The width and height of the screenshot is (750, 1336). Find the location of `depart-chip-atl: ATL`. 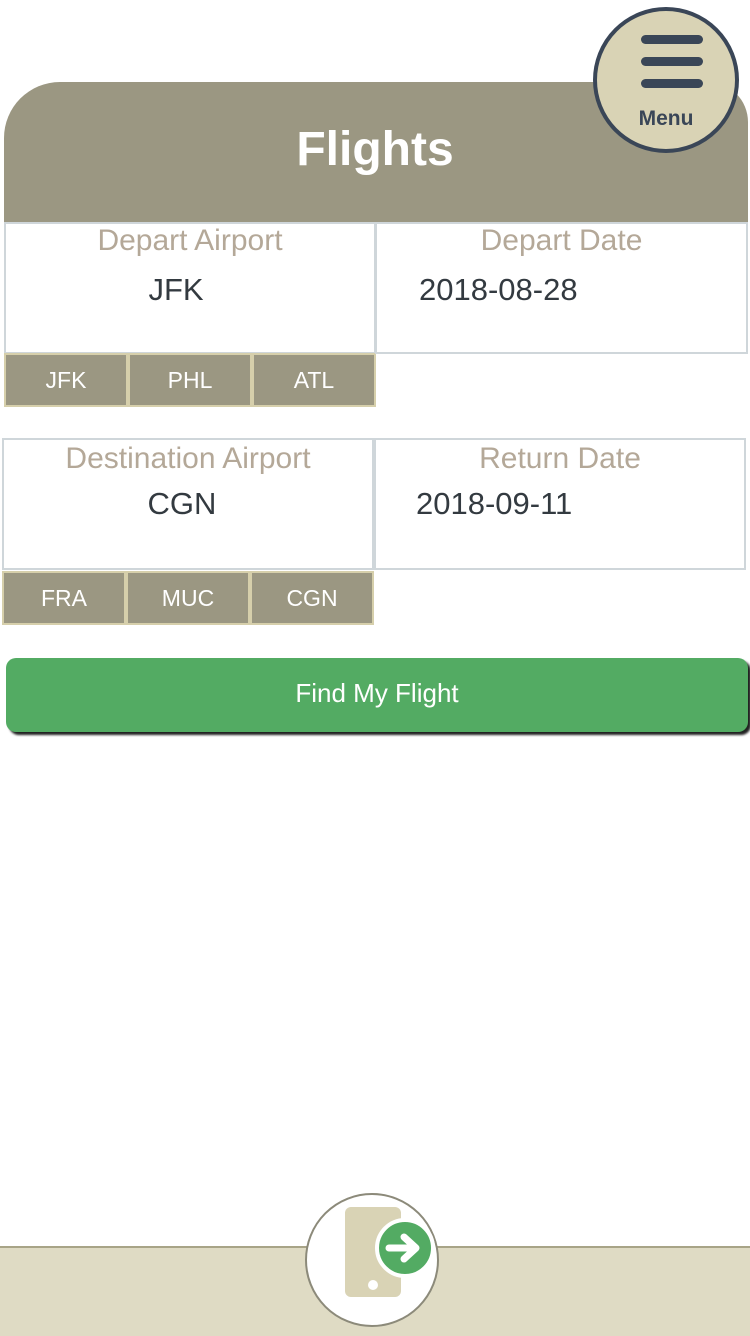

depart-chip-atl: ATL is located at coordinates (314, 380).